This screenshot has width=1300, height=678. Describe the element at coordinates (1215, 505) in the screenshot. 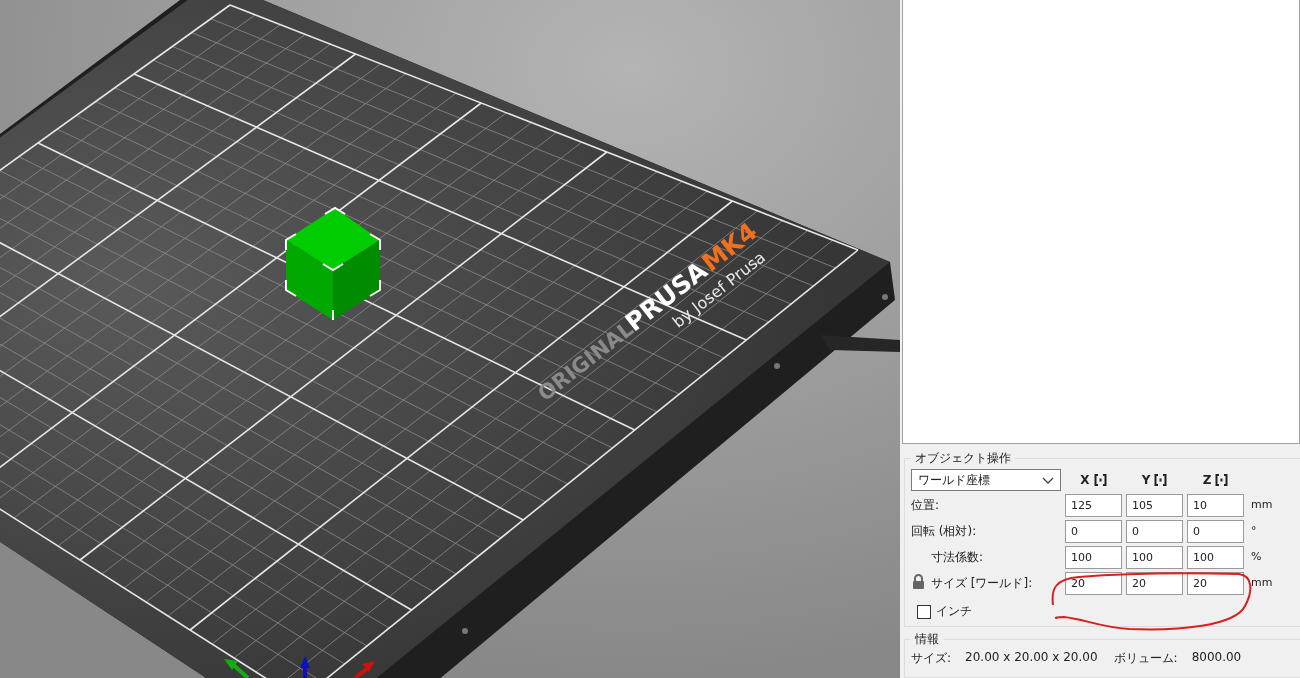

I see `value-field: 10` at that location.